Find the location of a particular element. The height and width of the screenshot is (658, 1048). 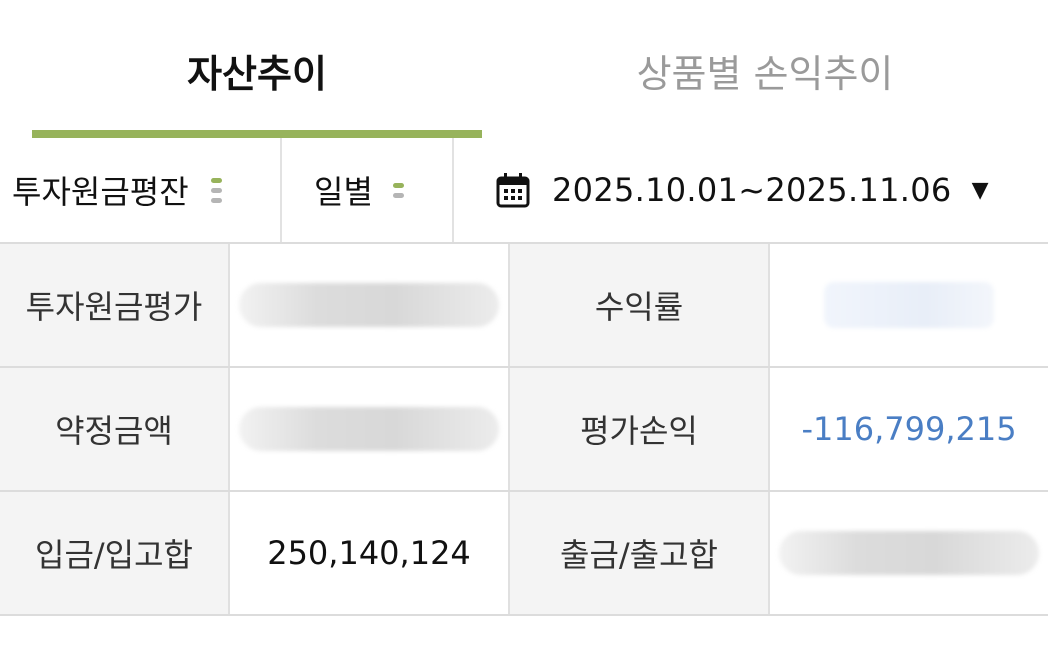

label-contract-amount: 약정금액 is located at coordinates (115, 429).